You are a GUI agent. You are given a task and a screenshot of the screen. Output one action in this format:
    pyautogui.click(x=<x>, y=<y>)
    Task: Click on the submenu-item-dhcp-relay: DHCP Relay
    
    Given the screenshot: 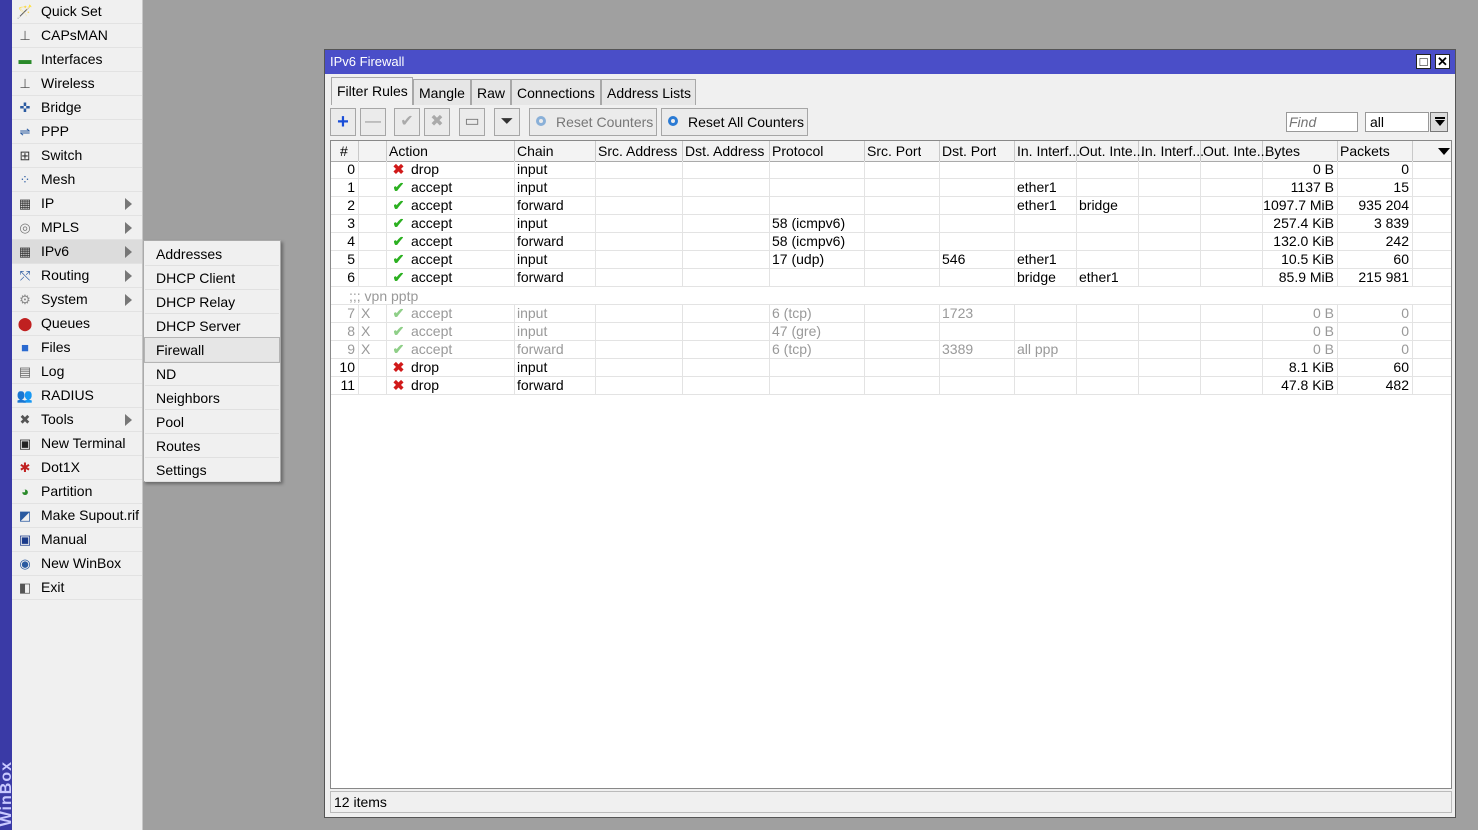 What is the action you would take?
    pyautogui.click(x=212, y=302)
    